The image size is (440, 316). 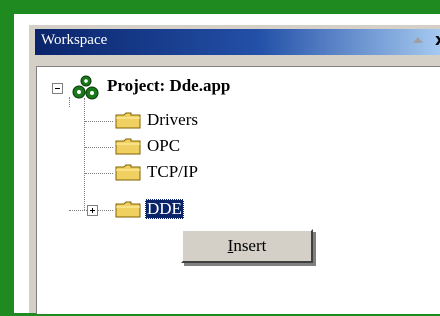 I want to click on insert-menu-item: Insert, so click(x=247, y=246).